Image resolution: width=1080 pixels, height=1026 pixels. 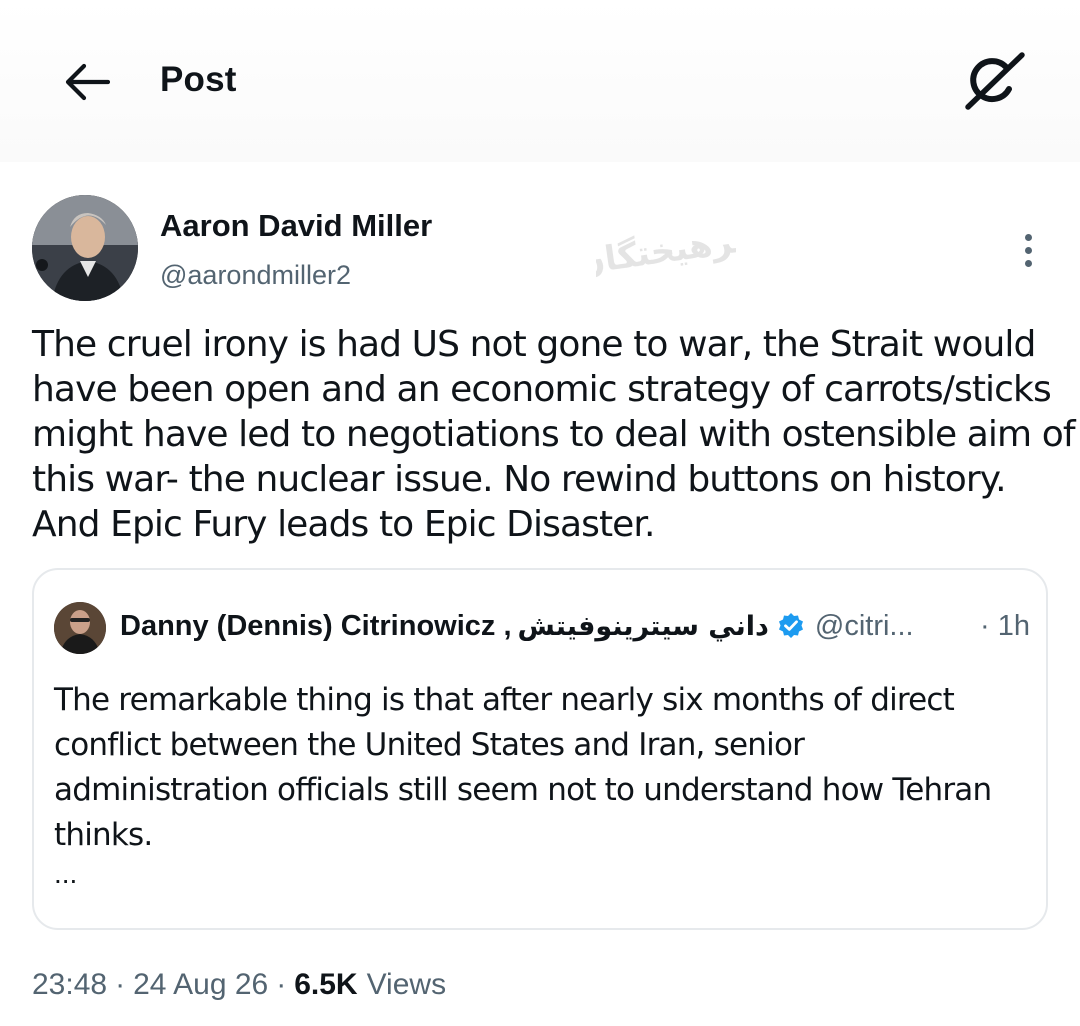 What do you see at coordinates (791, 626) in the screenshot?
I see `verified-badge-icon` at bounding box center [791, 626].